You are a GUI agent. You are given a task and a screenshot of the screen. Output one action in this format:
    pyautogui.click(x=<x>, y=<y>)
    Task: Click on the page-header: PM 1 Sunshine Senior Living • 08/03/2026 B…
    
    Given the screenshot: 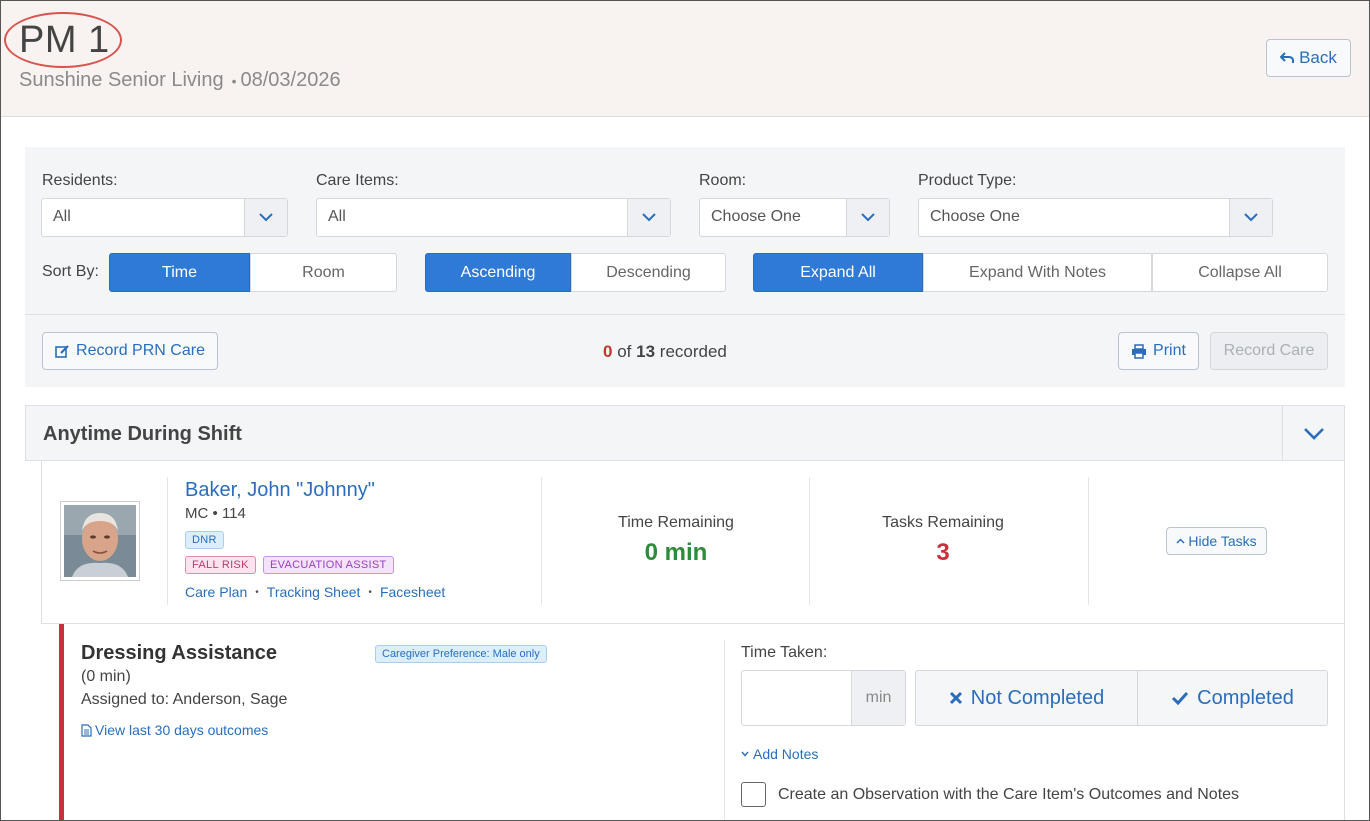 What is the action you would take?
    pyautogui.click(x=685, y=59)
    